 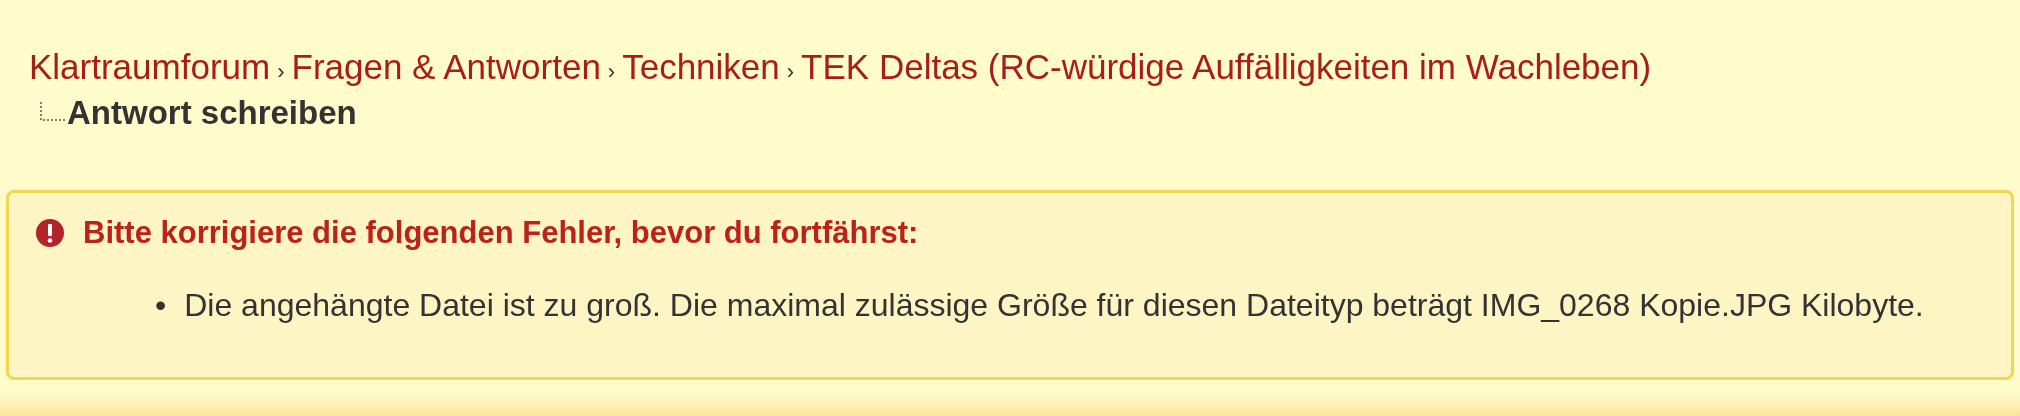 What do you see at coordinates (701, 67) in the screenshot?
I see `breadcrumb-link: Techniken` at bounding box center [701, 67].